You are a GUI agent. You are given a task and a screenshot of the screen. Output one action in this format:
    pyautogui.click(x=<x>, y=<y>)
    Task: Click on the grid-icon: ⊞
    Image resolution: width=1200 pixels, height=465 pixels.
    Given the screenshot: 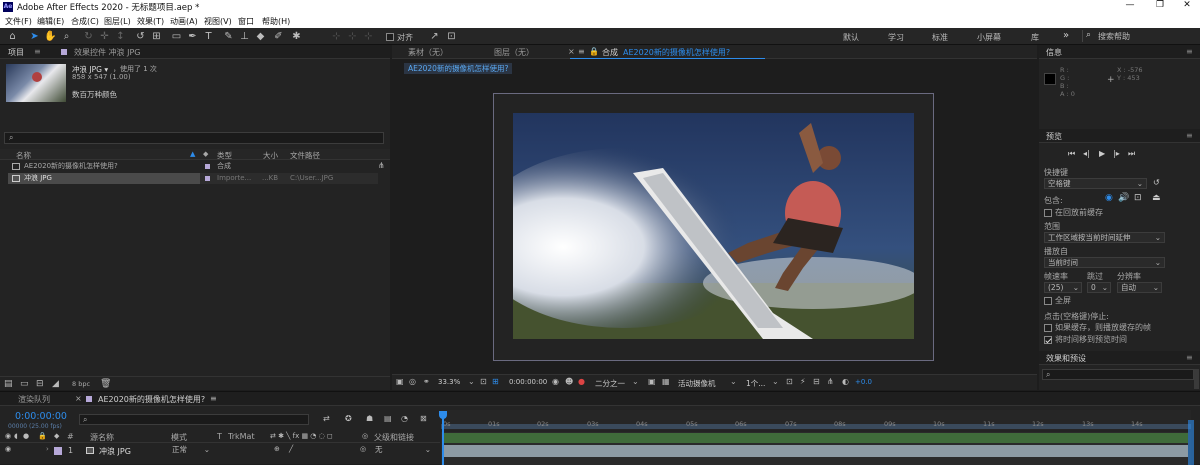 What is the action you would take?
    pyautogui.click(x=495, y=381)
    